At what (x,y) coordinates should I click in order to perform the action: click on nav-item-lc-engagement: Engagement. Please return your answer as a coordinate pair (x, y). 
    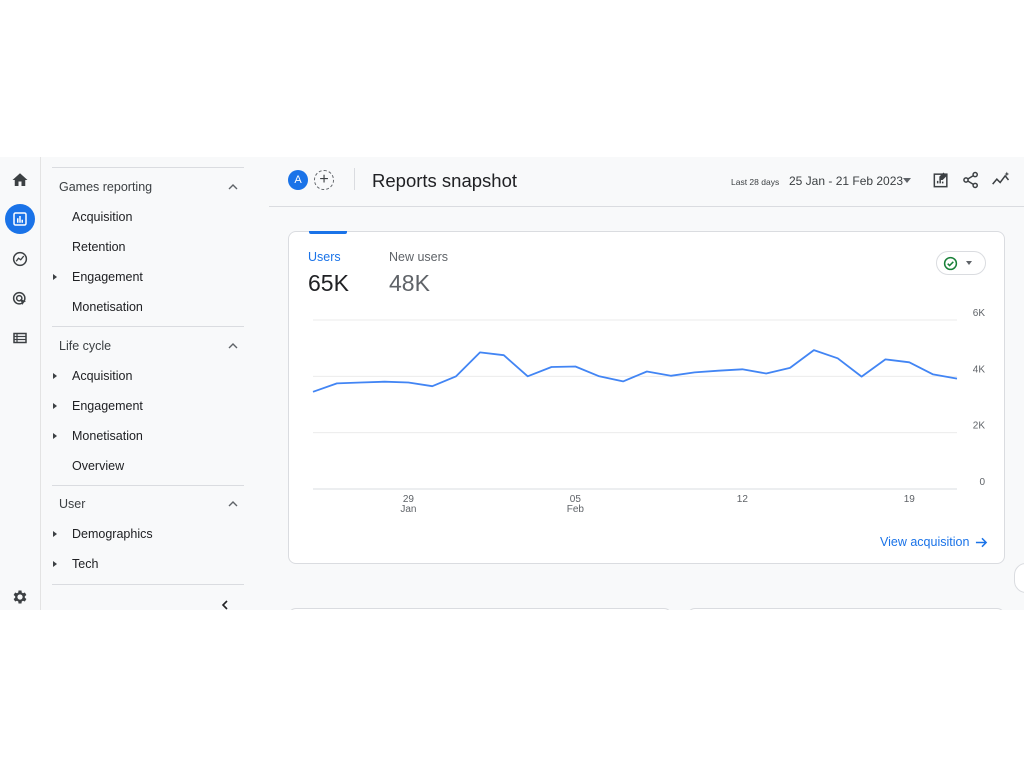
    Looking at the image, I should click on (107, 406).